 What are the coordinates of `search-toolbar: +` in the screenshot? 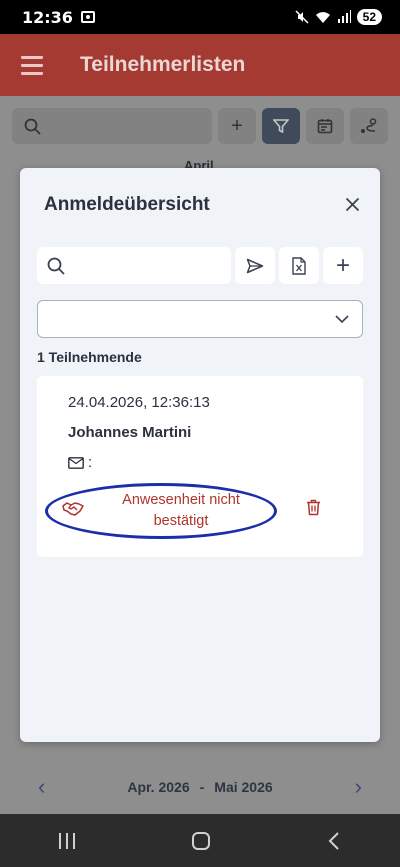 It's located at (200, 265).